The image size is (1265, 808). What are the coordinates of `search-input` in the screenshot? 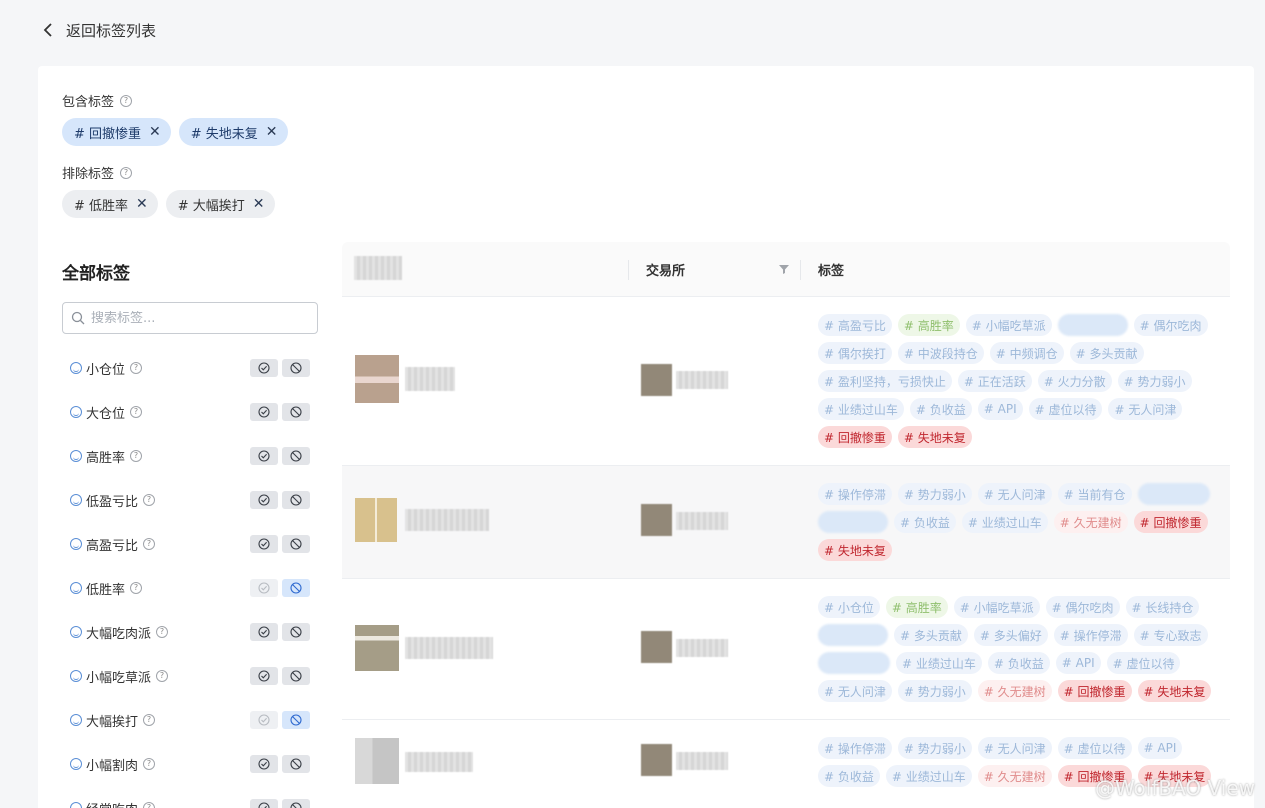 It's located at (191, 318).